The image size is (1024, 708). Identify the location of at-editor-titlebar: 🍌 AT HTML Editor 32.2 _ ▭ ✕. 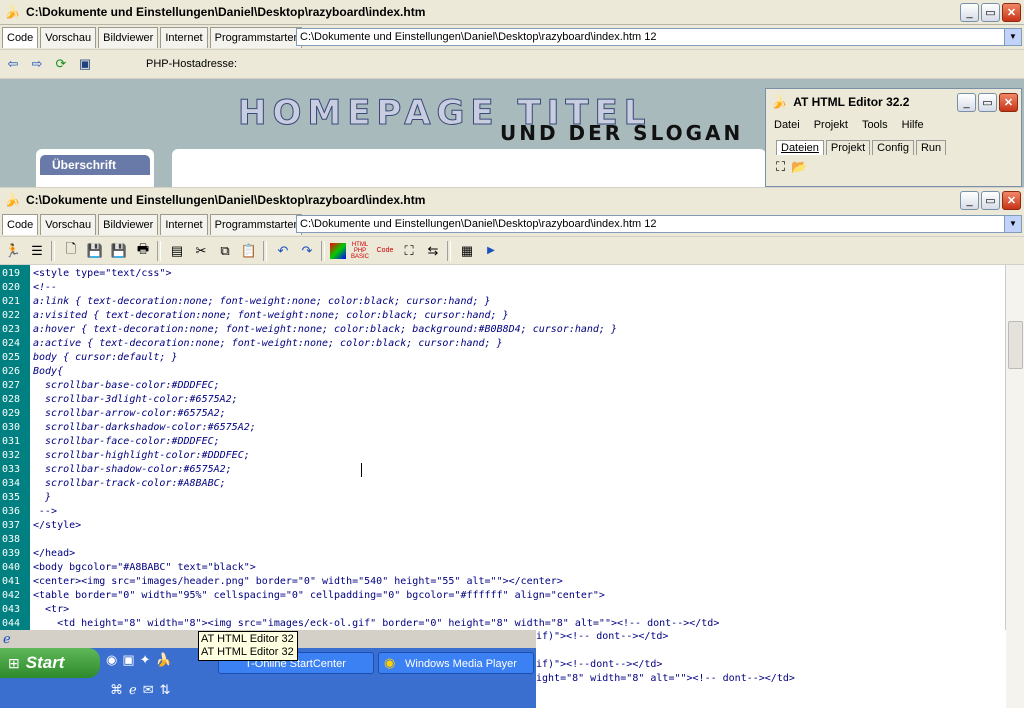
(893, 102).